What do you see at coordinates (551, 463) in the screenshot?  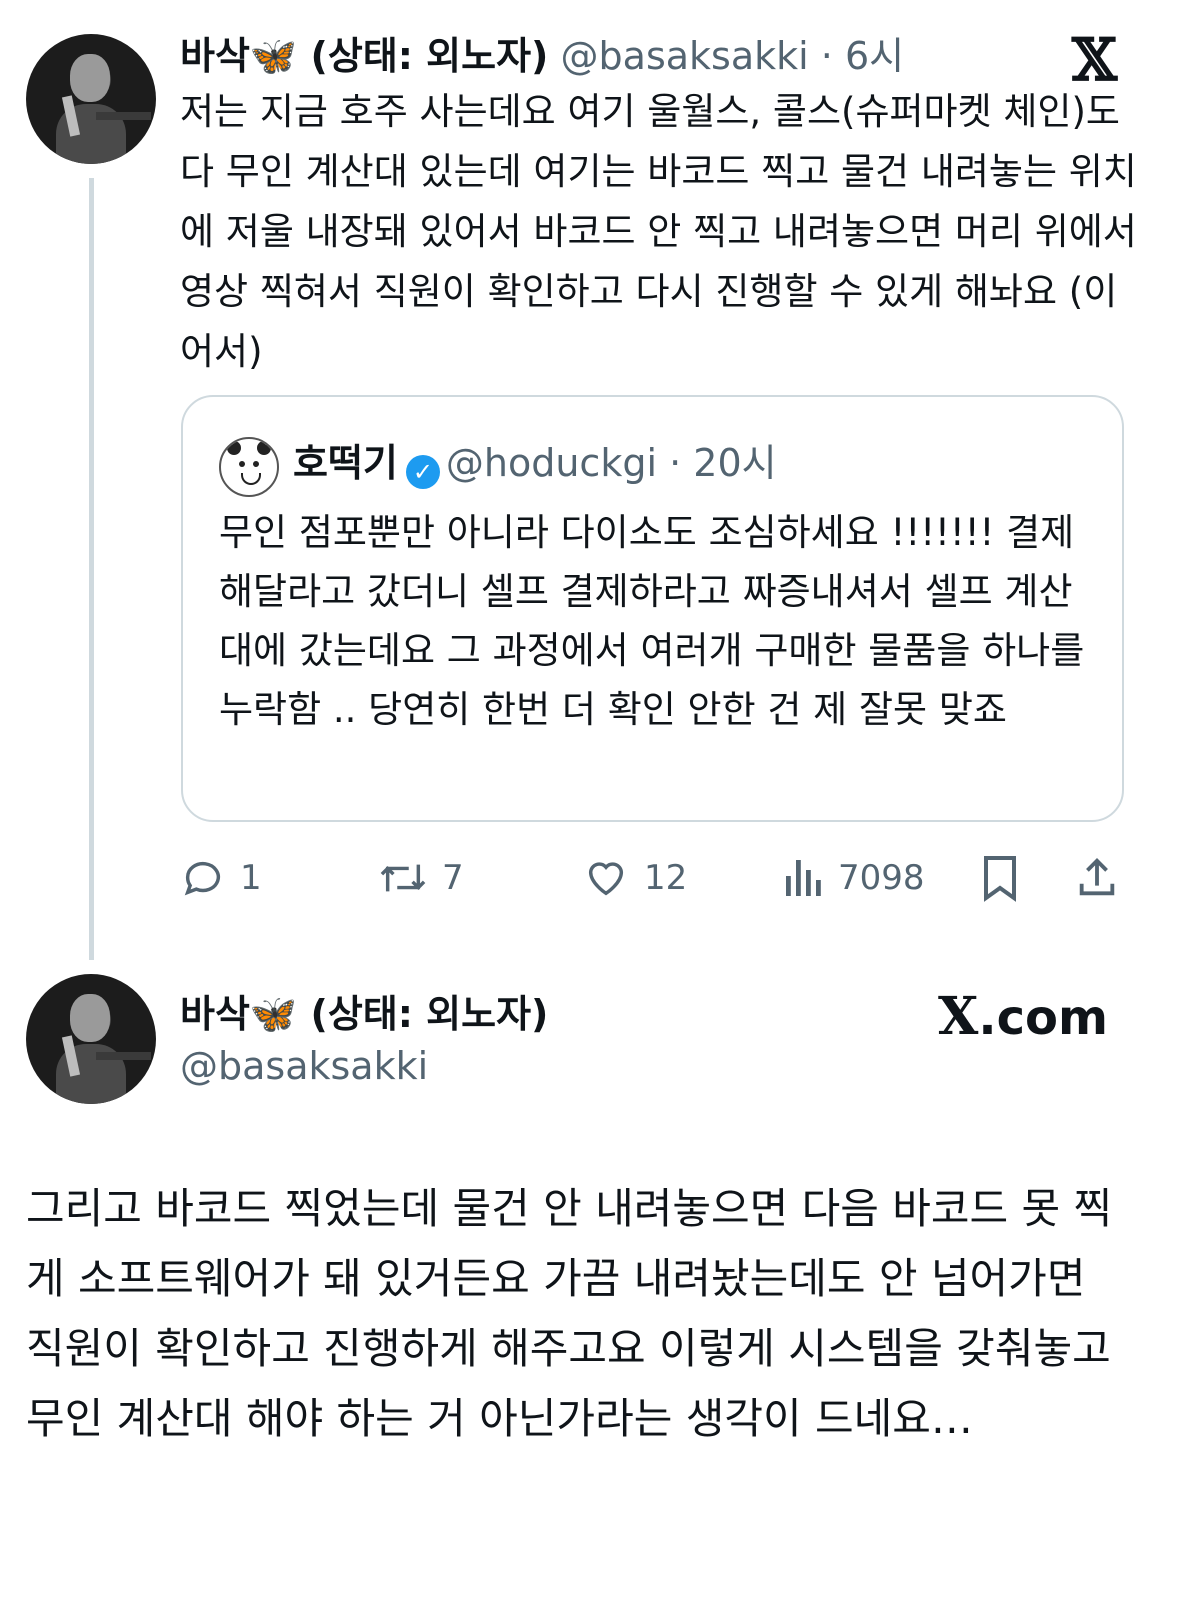 I see `quote-handle: @hoduckgi` at bounding box center [551, 463].